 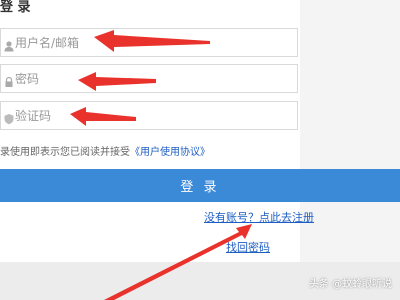 I want to click on username-field, so click(x=149, y=42).